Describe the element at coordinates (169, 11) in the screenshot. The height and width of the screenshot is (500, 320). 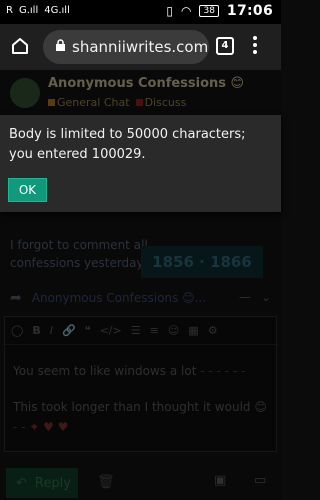
I see `vibrate-icon: ▯` at that location.